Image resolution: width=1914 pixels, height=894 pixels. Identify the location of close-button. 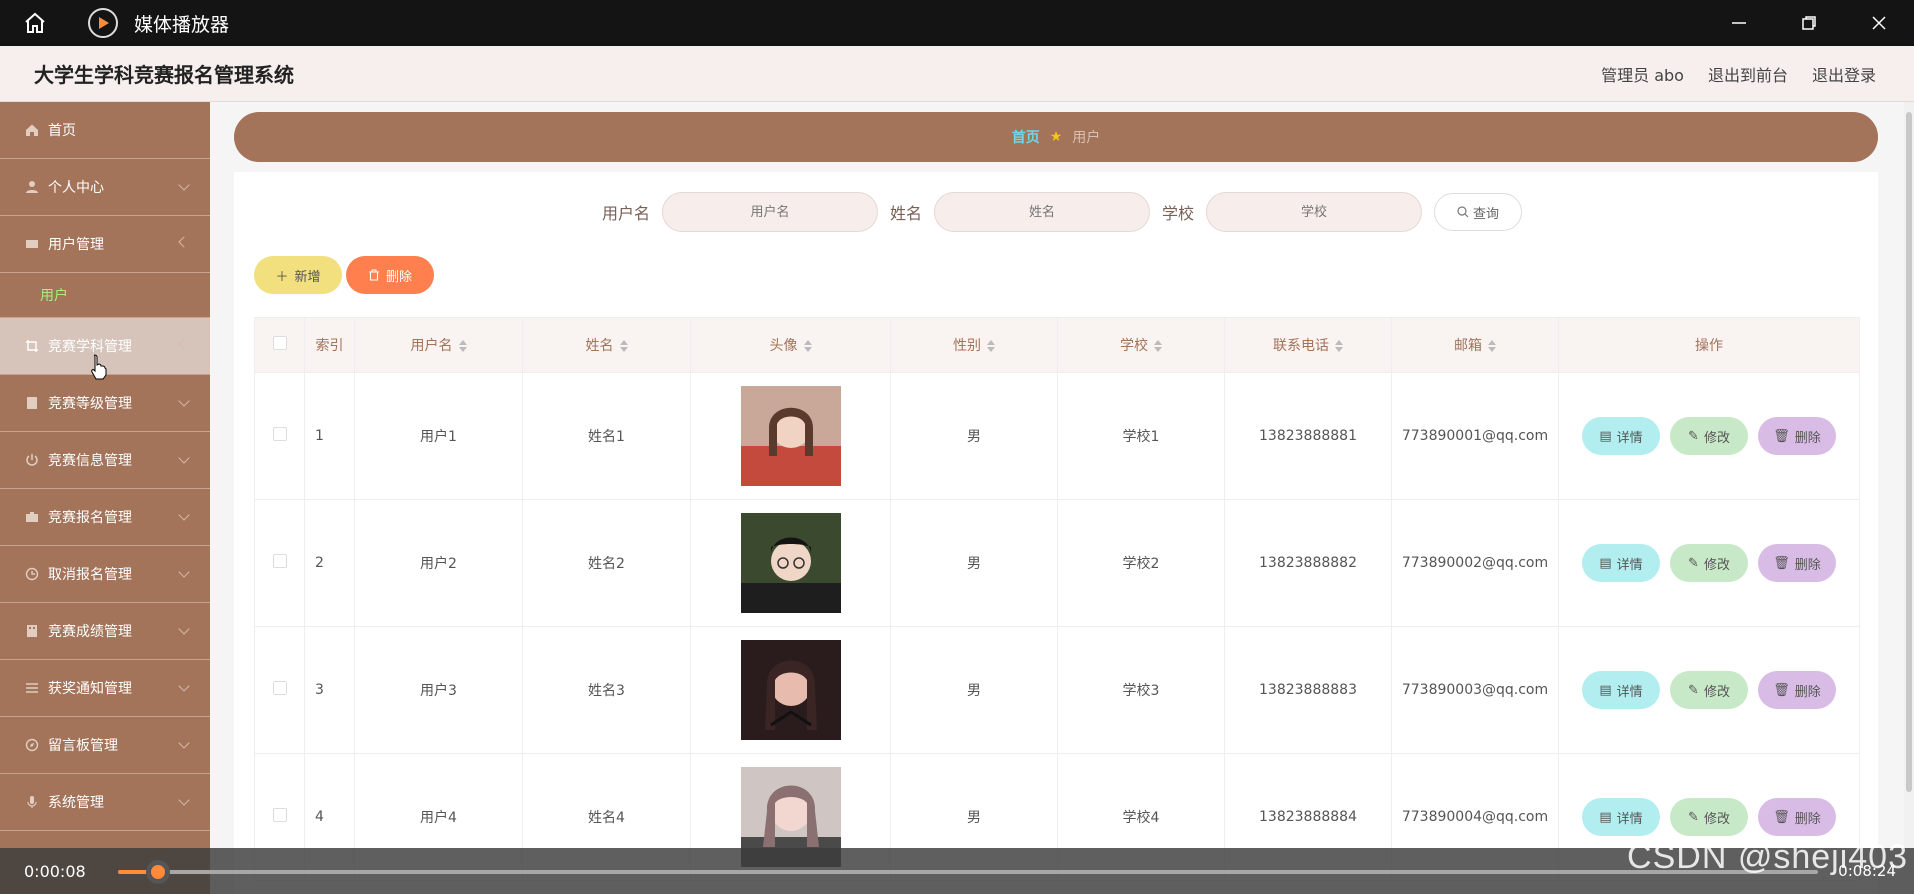
(1879, 23).